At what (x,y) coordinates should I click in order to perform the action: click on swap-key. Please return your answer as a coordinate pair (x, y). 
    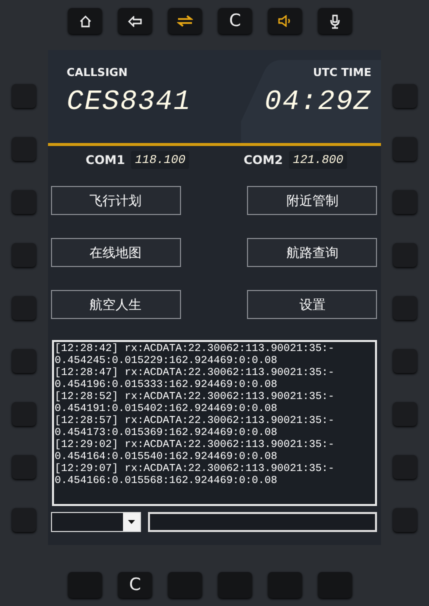
    Looking at the image, I should click on (185, 21).